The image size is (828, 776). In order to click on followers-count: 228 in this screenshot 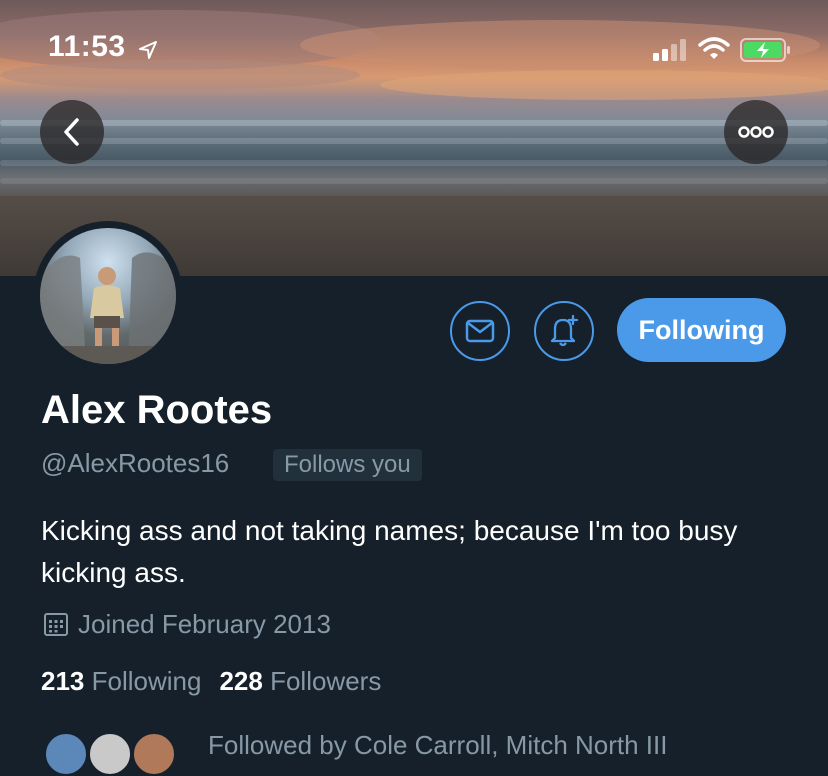, I will do `click(241, 681)`.